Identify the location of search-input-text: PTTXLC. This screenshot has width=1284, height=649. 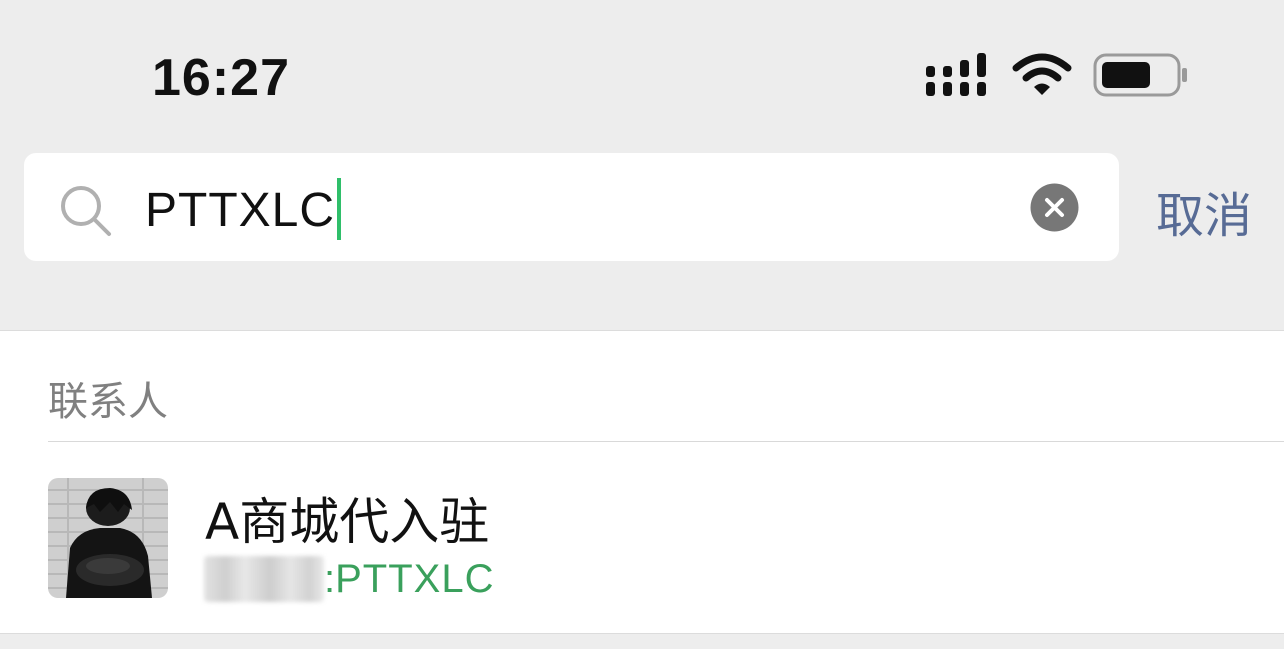
(240, 210).